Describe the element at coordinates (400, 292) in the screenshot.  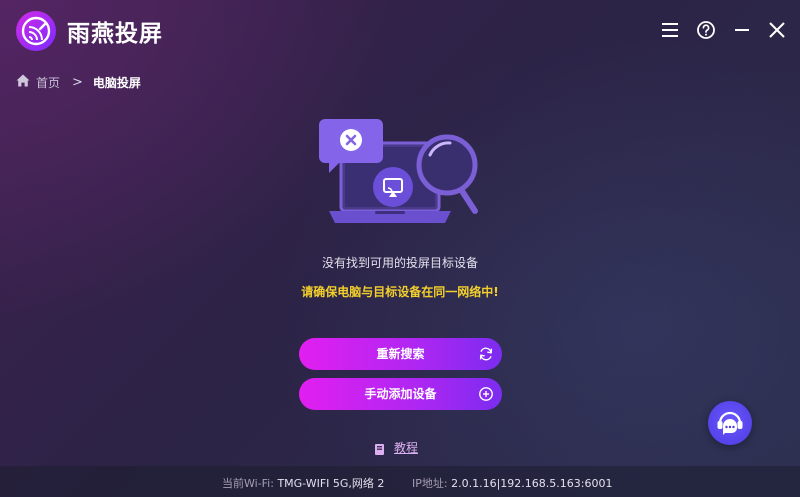
I see `network-warning: 请确保电脑与目标设备在同一网络中!` at that location.